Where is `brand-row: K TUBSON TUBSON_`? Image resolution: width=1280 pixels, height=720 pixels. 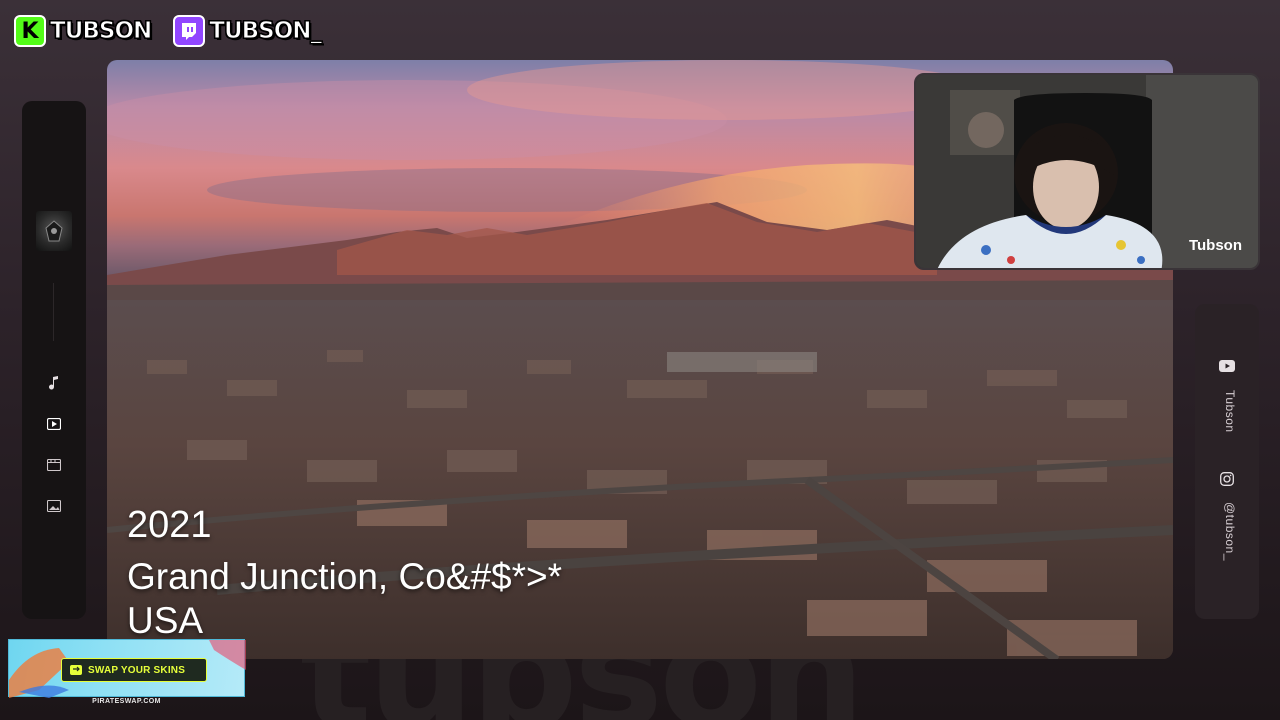 brand-row: K TUBSON TUBSON_ is located at coordinates (168, 31).